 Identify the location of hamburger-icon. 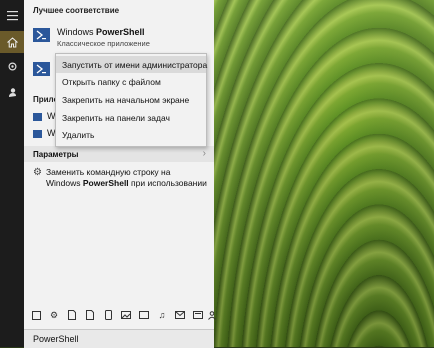
(12, 15).